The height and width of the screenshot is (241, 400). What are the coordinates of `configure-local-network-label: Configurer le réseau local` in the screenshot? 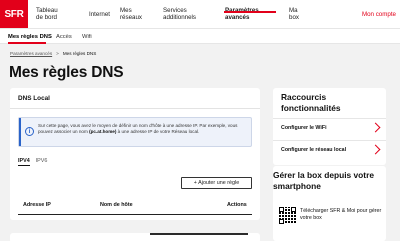 It's located at (314, 150).